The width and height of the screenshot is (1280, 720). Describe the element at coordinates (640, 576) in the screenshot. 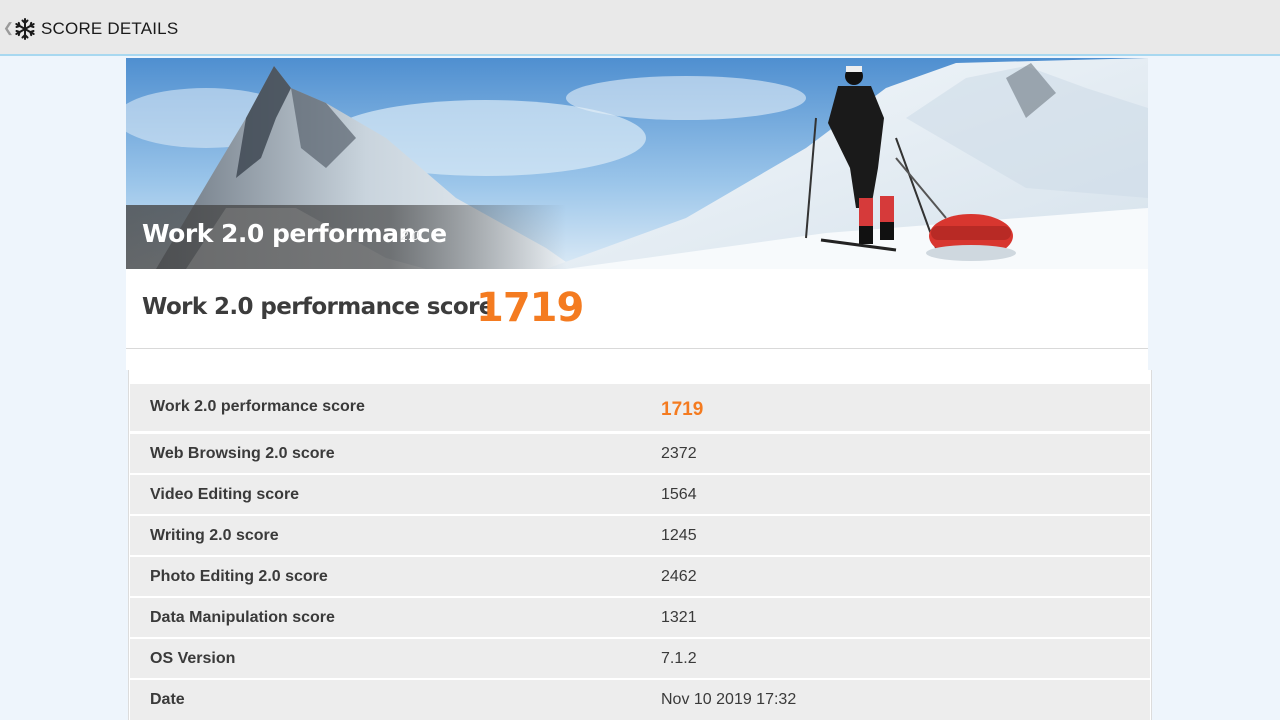

I see `table-row: Photo Editing 2.0 score 2462` at that location.